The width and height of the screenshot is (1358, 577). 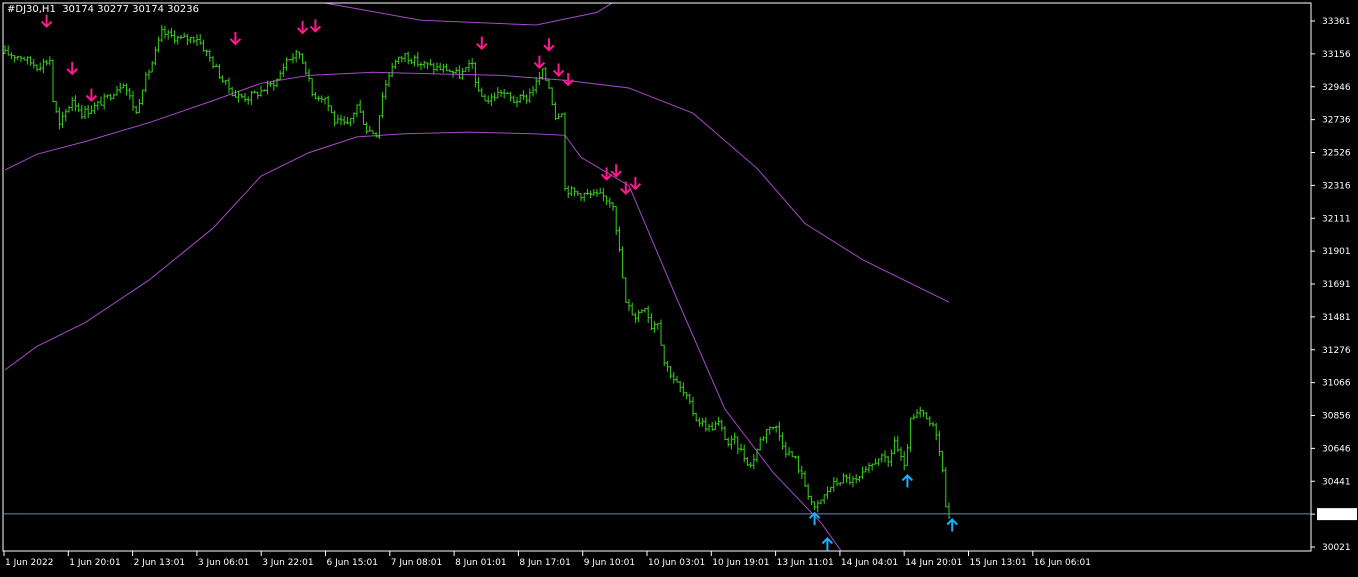 What do you see at coordinates (676, 563) in the screenshot?
I see `x-tick-label: 10 Jun 03:01` at bounding box center [676, 563].